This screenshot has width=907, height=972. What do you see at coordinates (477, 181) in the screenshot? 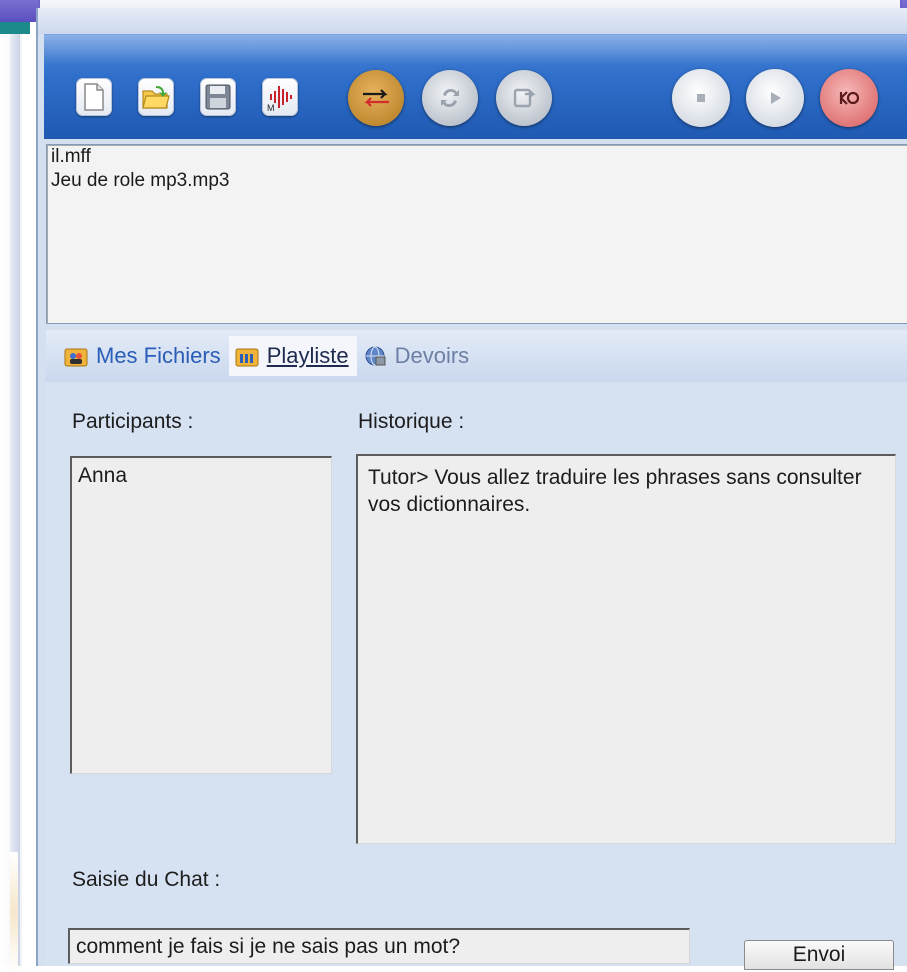
I see `file-list-item: Jeu de role mp3.mp3` at bounding box center [477, 181].